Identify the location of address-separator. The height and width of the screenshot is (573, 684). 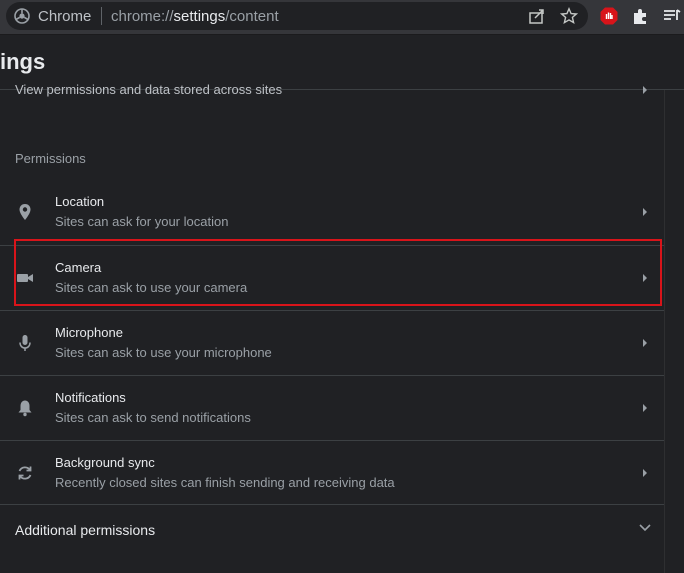
(101, 16).